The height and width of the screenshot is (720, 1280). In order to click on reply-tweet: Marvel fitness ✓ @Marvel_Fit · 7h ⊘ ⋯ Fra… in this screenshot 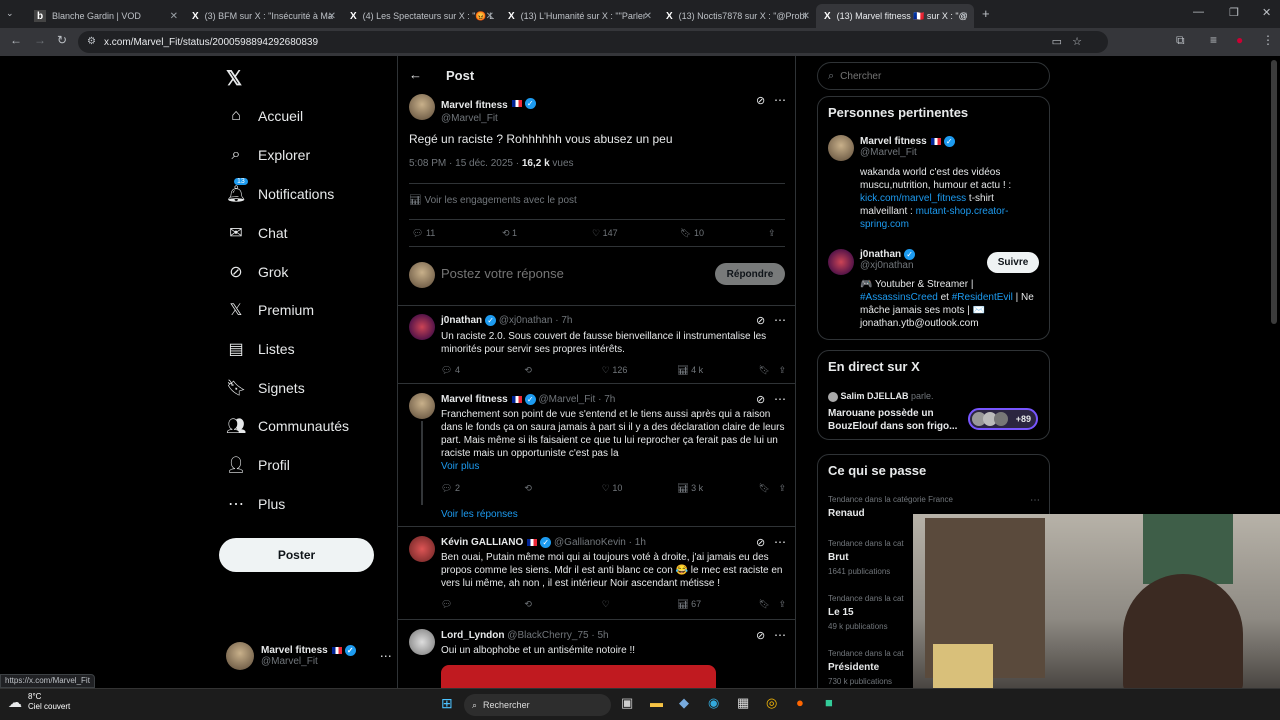, I will do `click(597, 456)`.